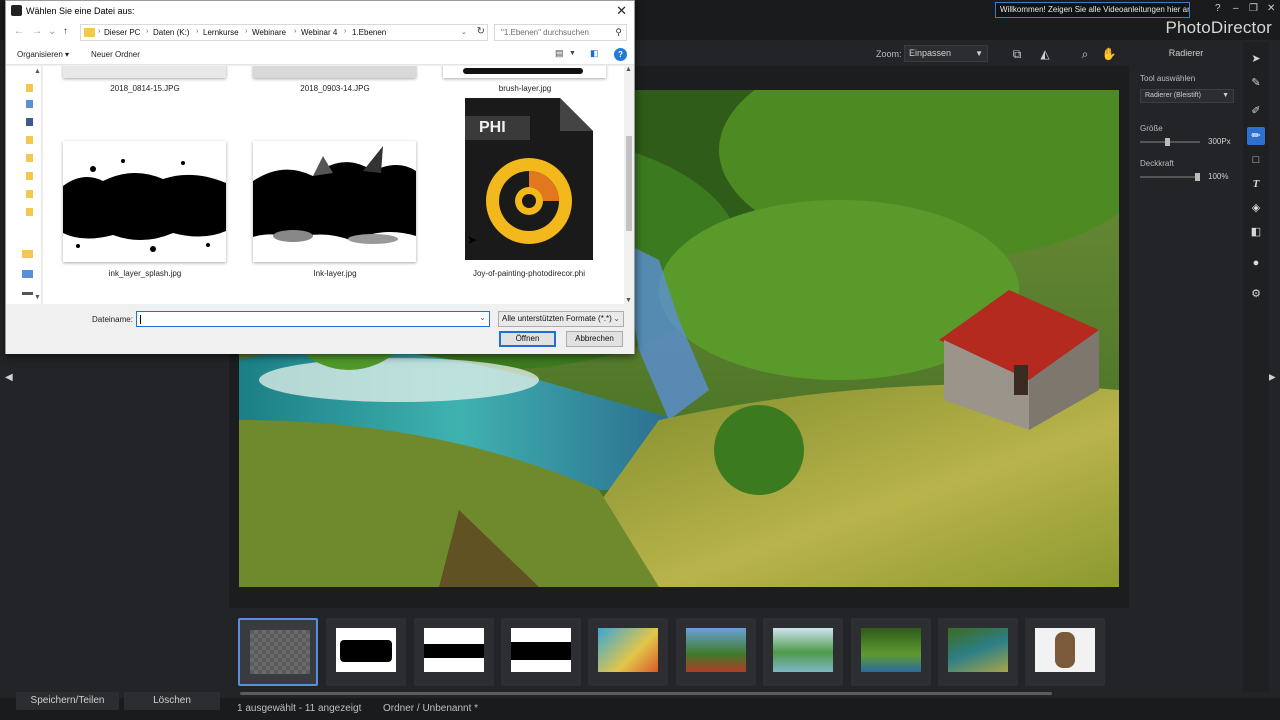 This screenshot has width=1280, height=720. Describe the element at coordinates (19, 31) in the screenshot. I see `back-arrow-icon: ←` at that location.